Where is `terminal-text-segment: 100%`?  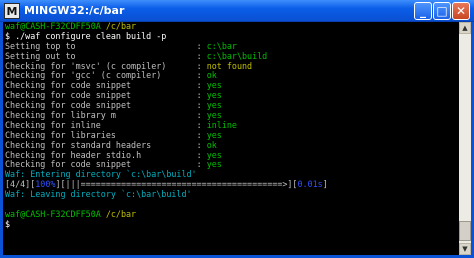 terminal-text-segment: 100% is located at coordinates (45, 184).